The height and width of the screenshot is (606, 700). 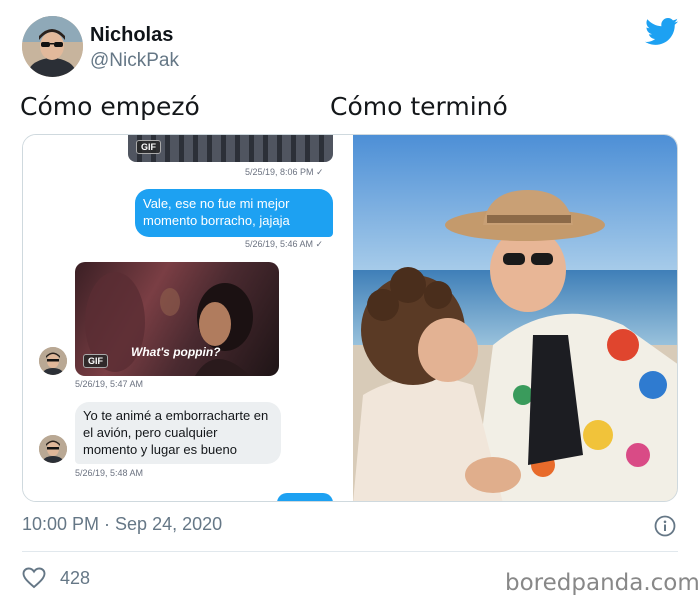 I want to click on caption-after: Cómo terminó, so click(x=419, y=106).